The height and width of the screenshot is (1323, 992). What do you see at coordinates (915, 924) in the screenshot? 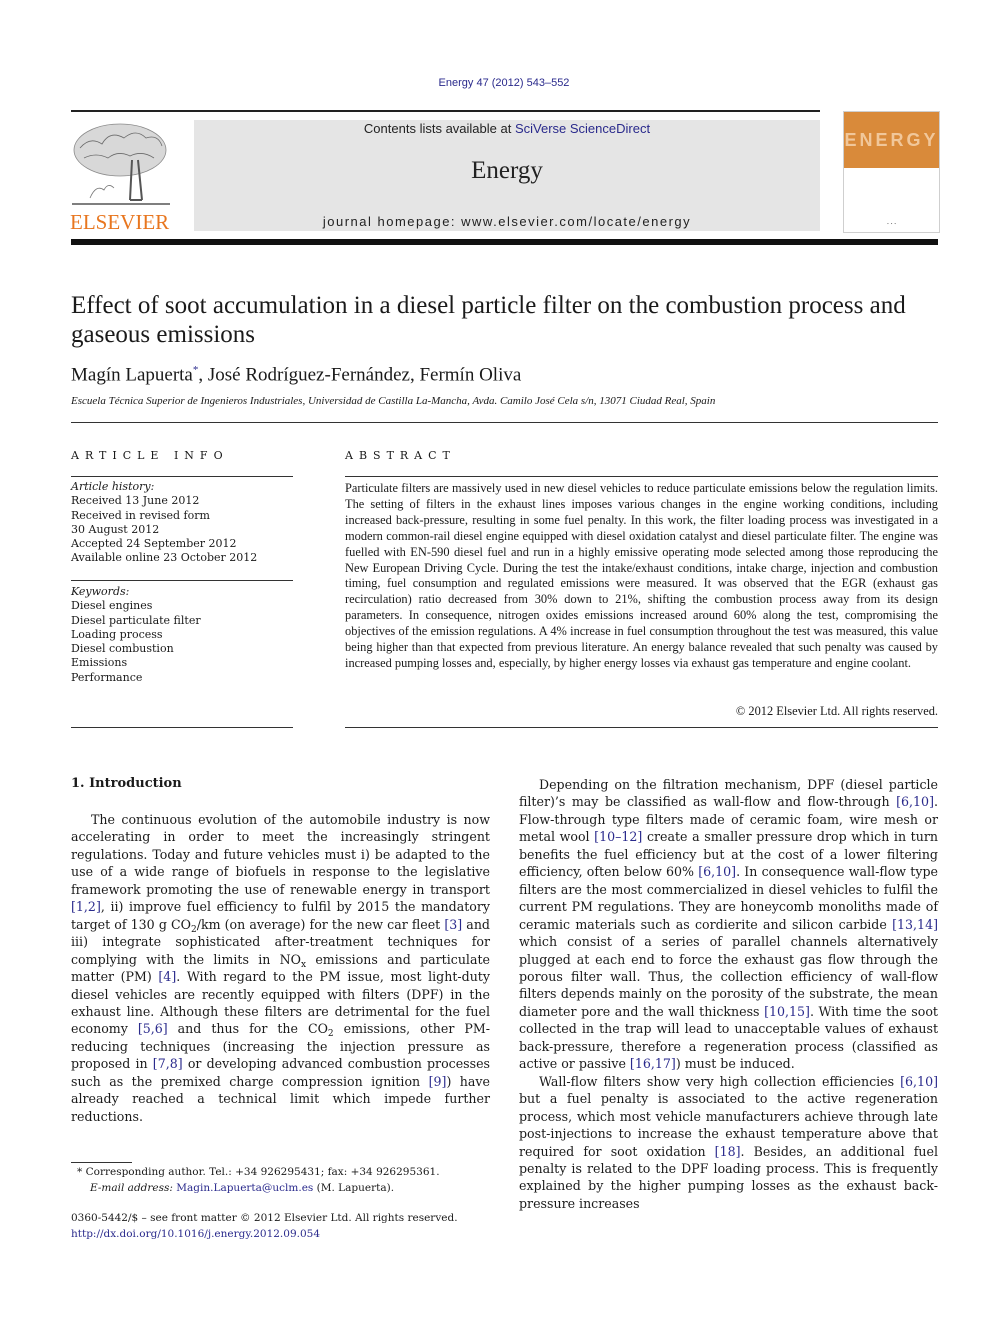
I see `citation-link: [13,14]` at bounding box center [915, 924].